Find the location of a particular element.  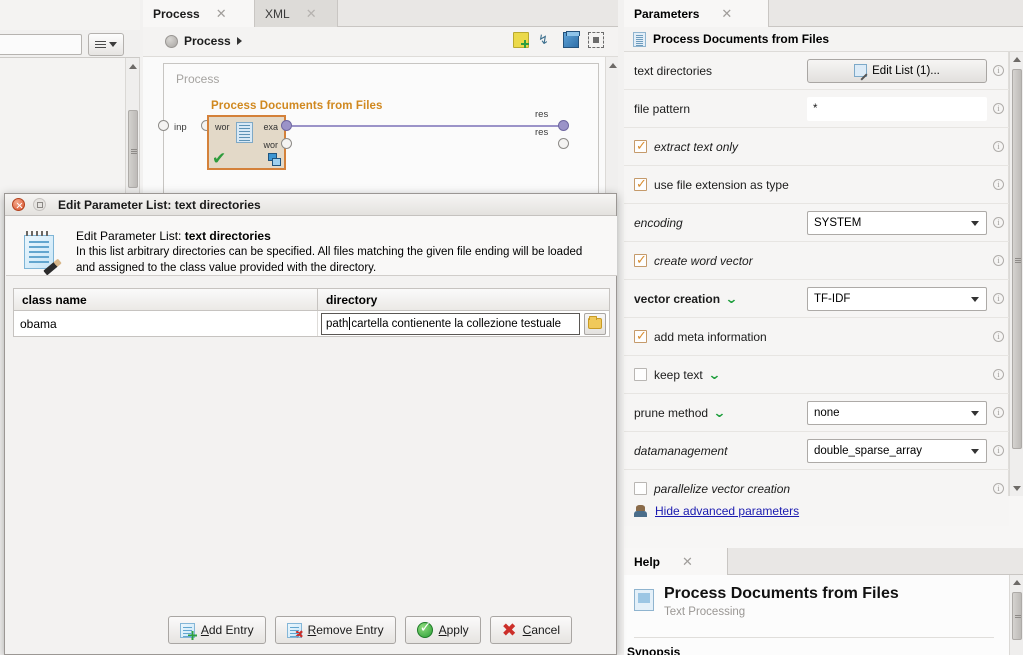

parameters-scrollbar is located at coordinates (1016, 274).